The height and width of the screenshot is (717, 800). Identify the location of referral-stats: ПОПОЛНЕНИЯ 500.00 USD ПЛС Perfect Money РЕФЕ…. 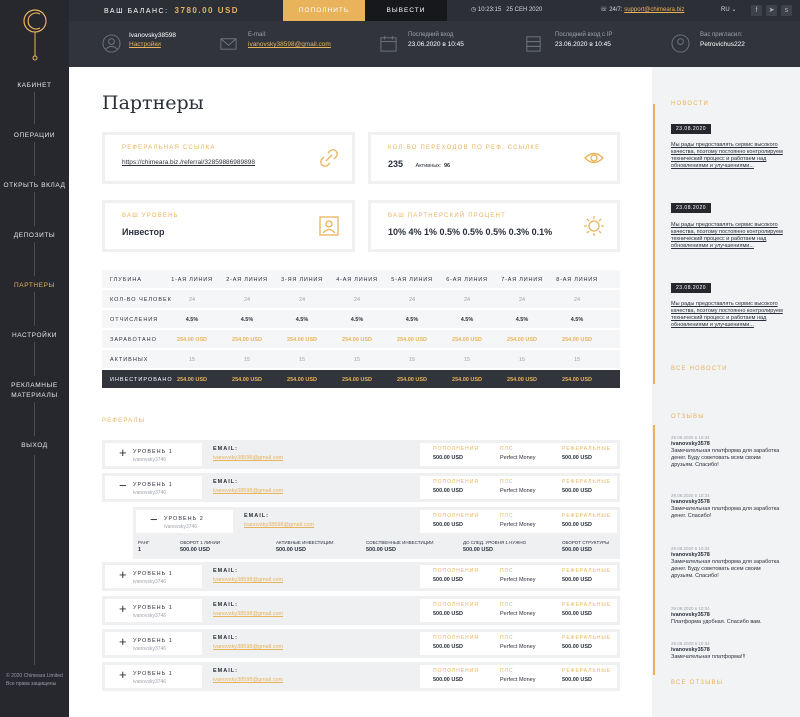
(518, 676).